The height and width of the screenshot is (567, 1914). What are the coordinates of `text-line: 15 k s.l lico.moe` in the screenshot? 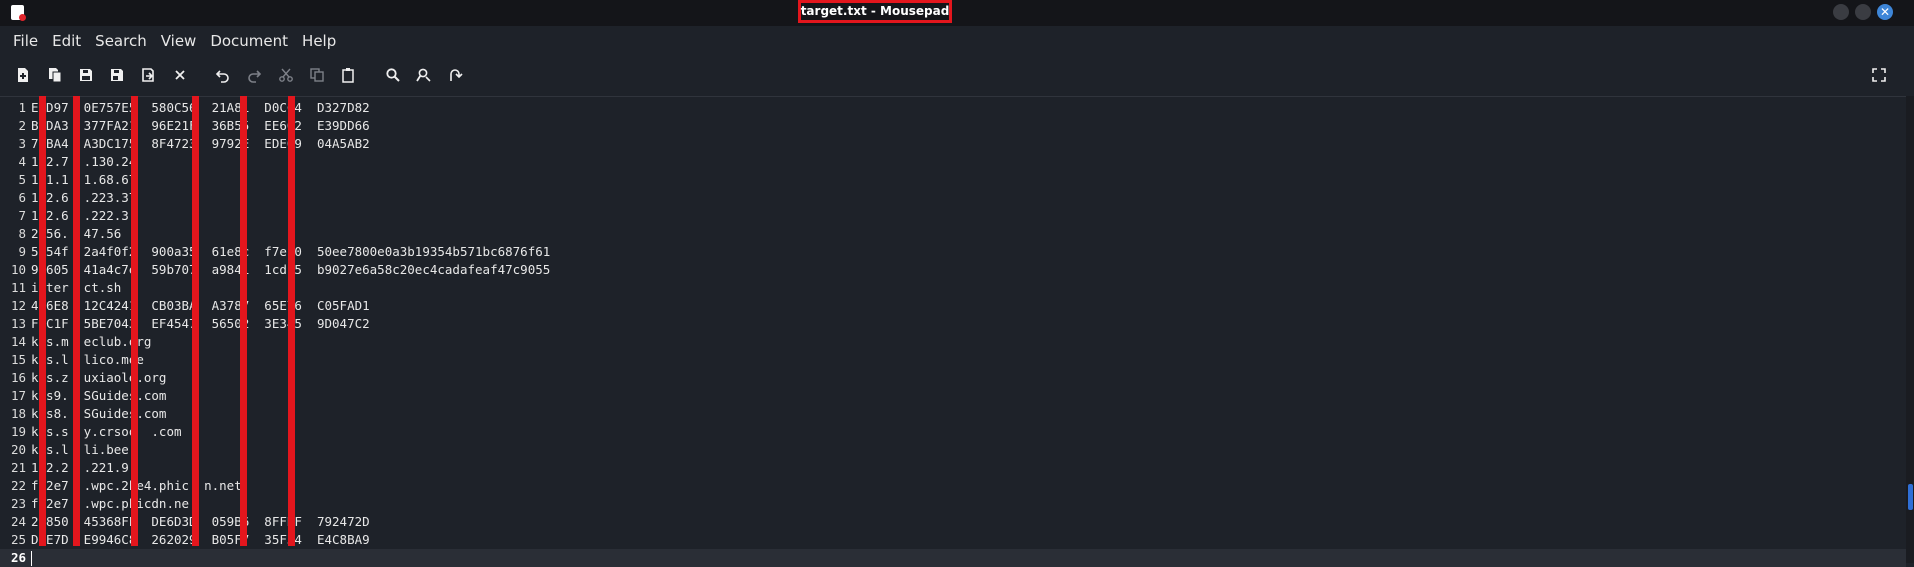 It's located at (953, 360).